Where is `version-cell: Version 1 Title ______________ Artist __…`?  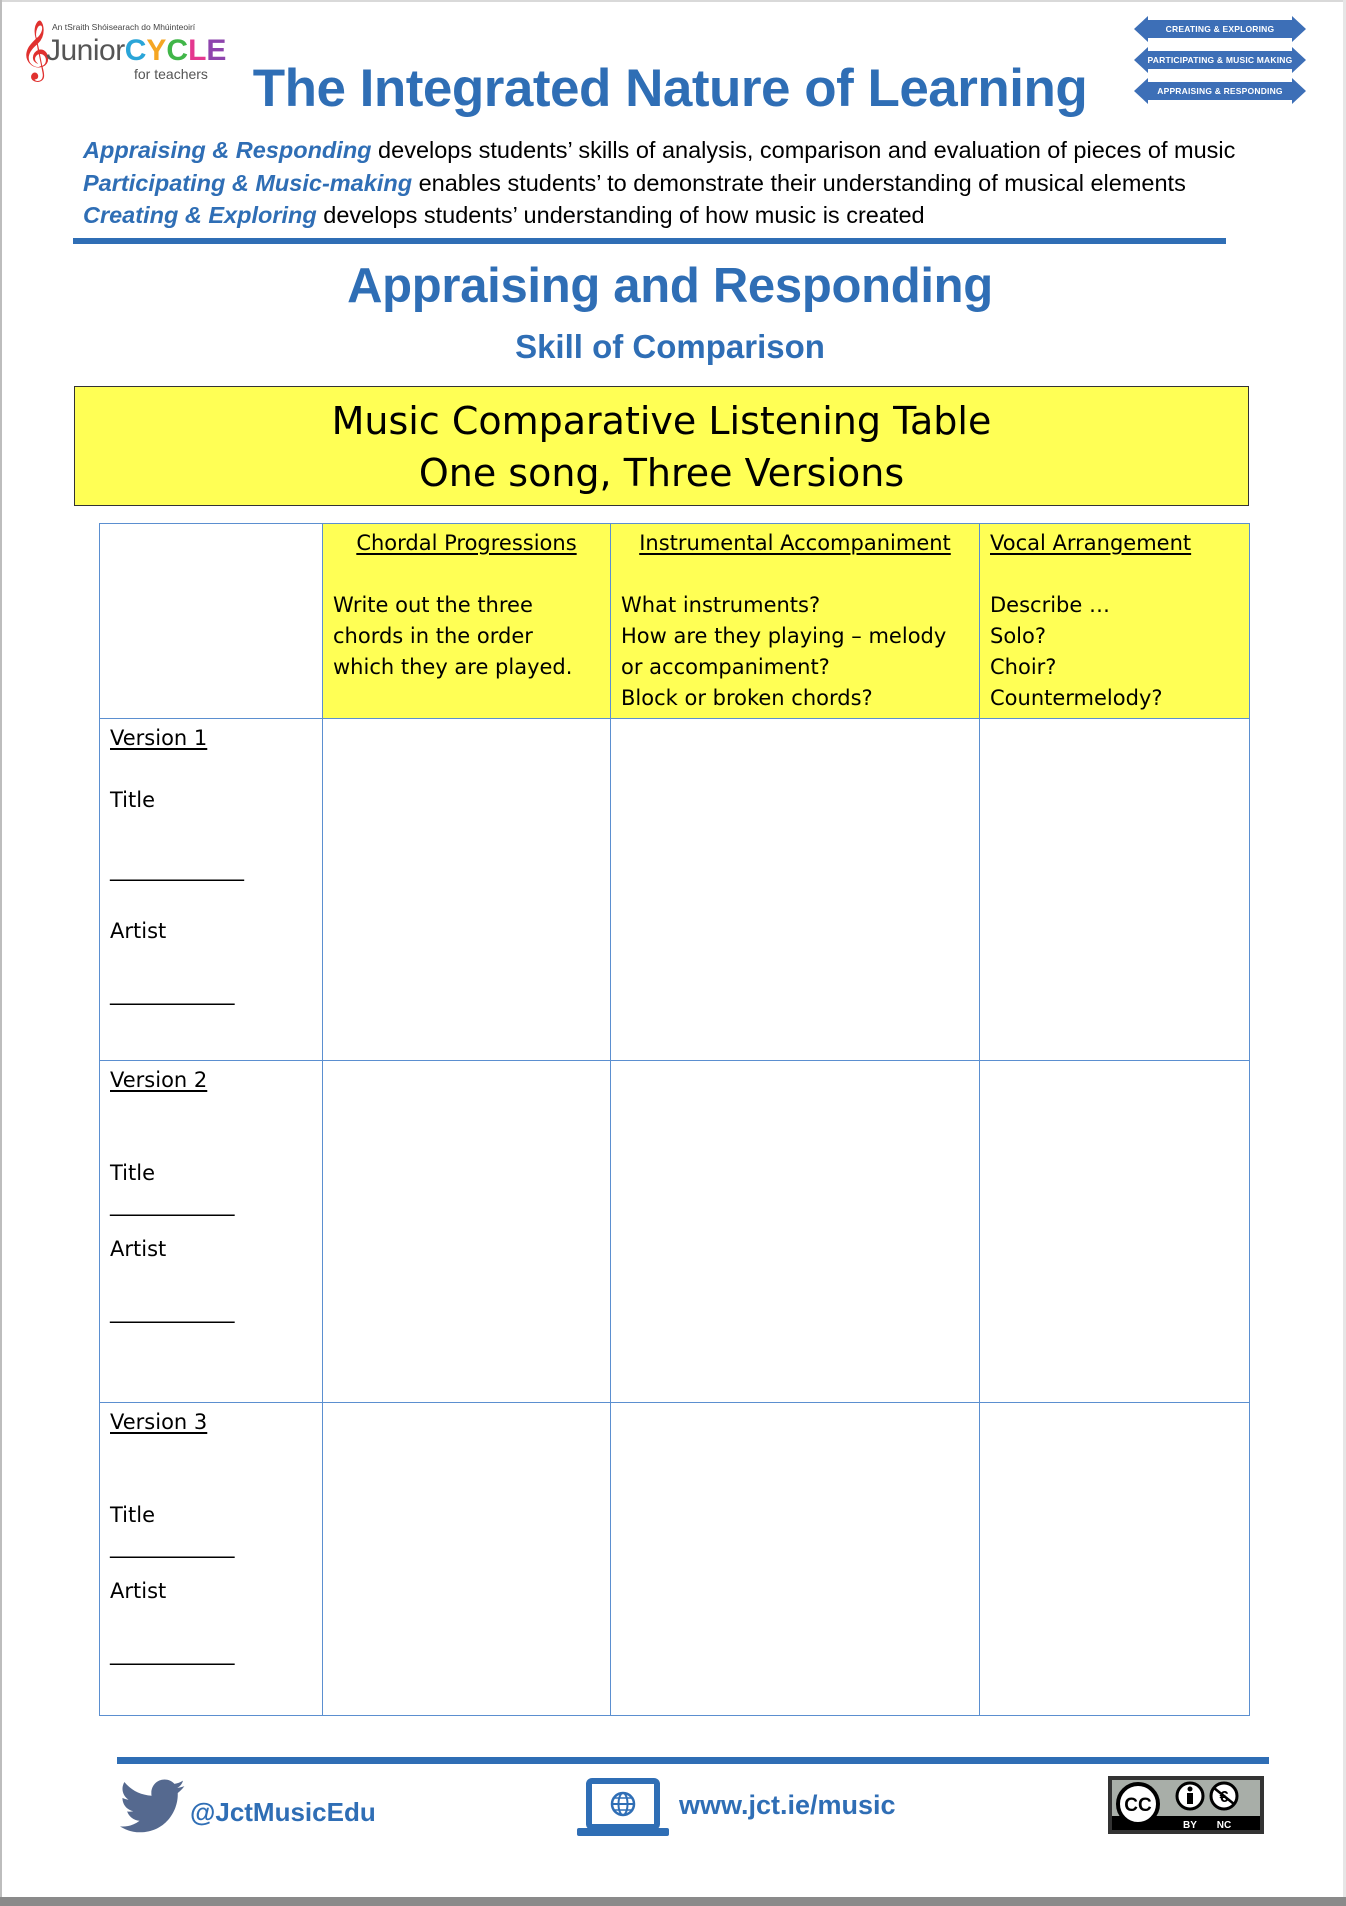 version-cell: Version 1 Title ______________ Artist __… is located at coordinates (211, 889).